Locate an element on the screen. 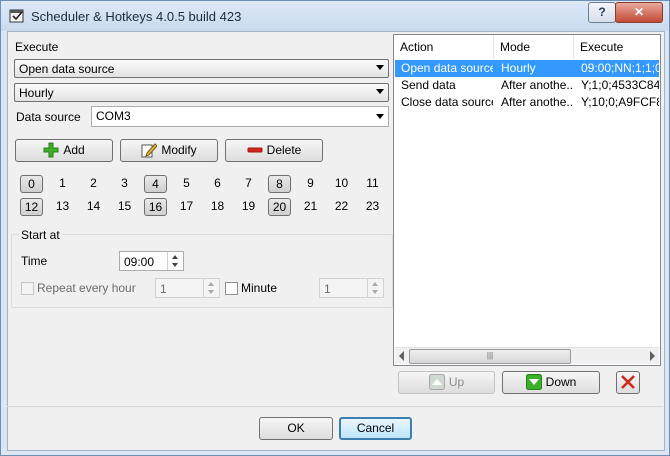 The height and width of the screenshot is (456, 670). minute-value: 1 is located at coordinates (327, 289).